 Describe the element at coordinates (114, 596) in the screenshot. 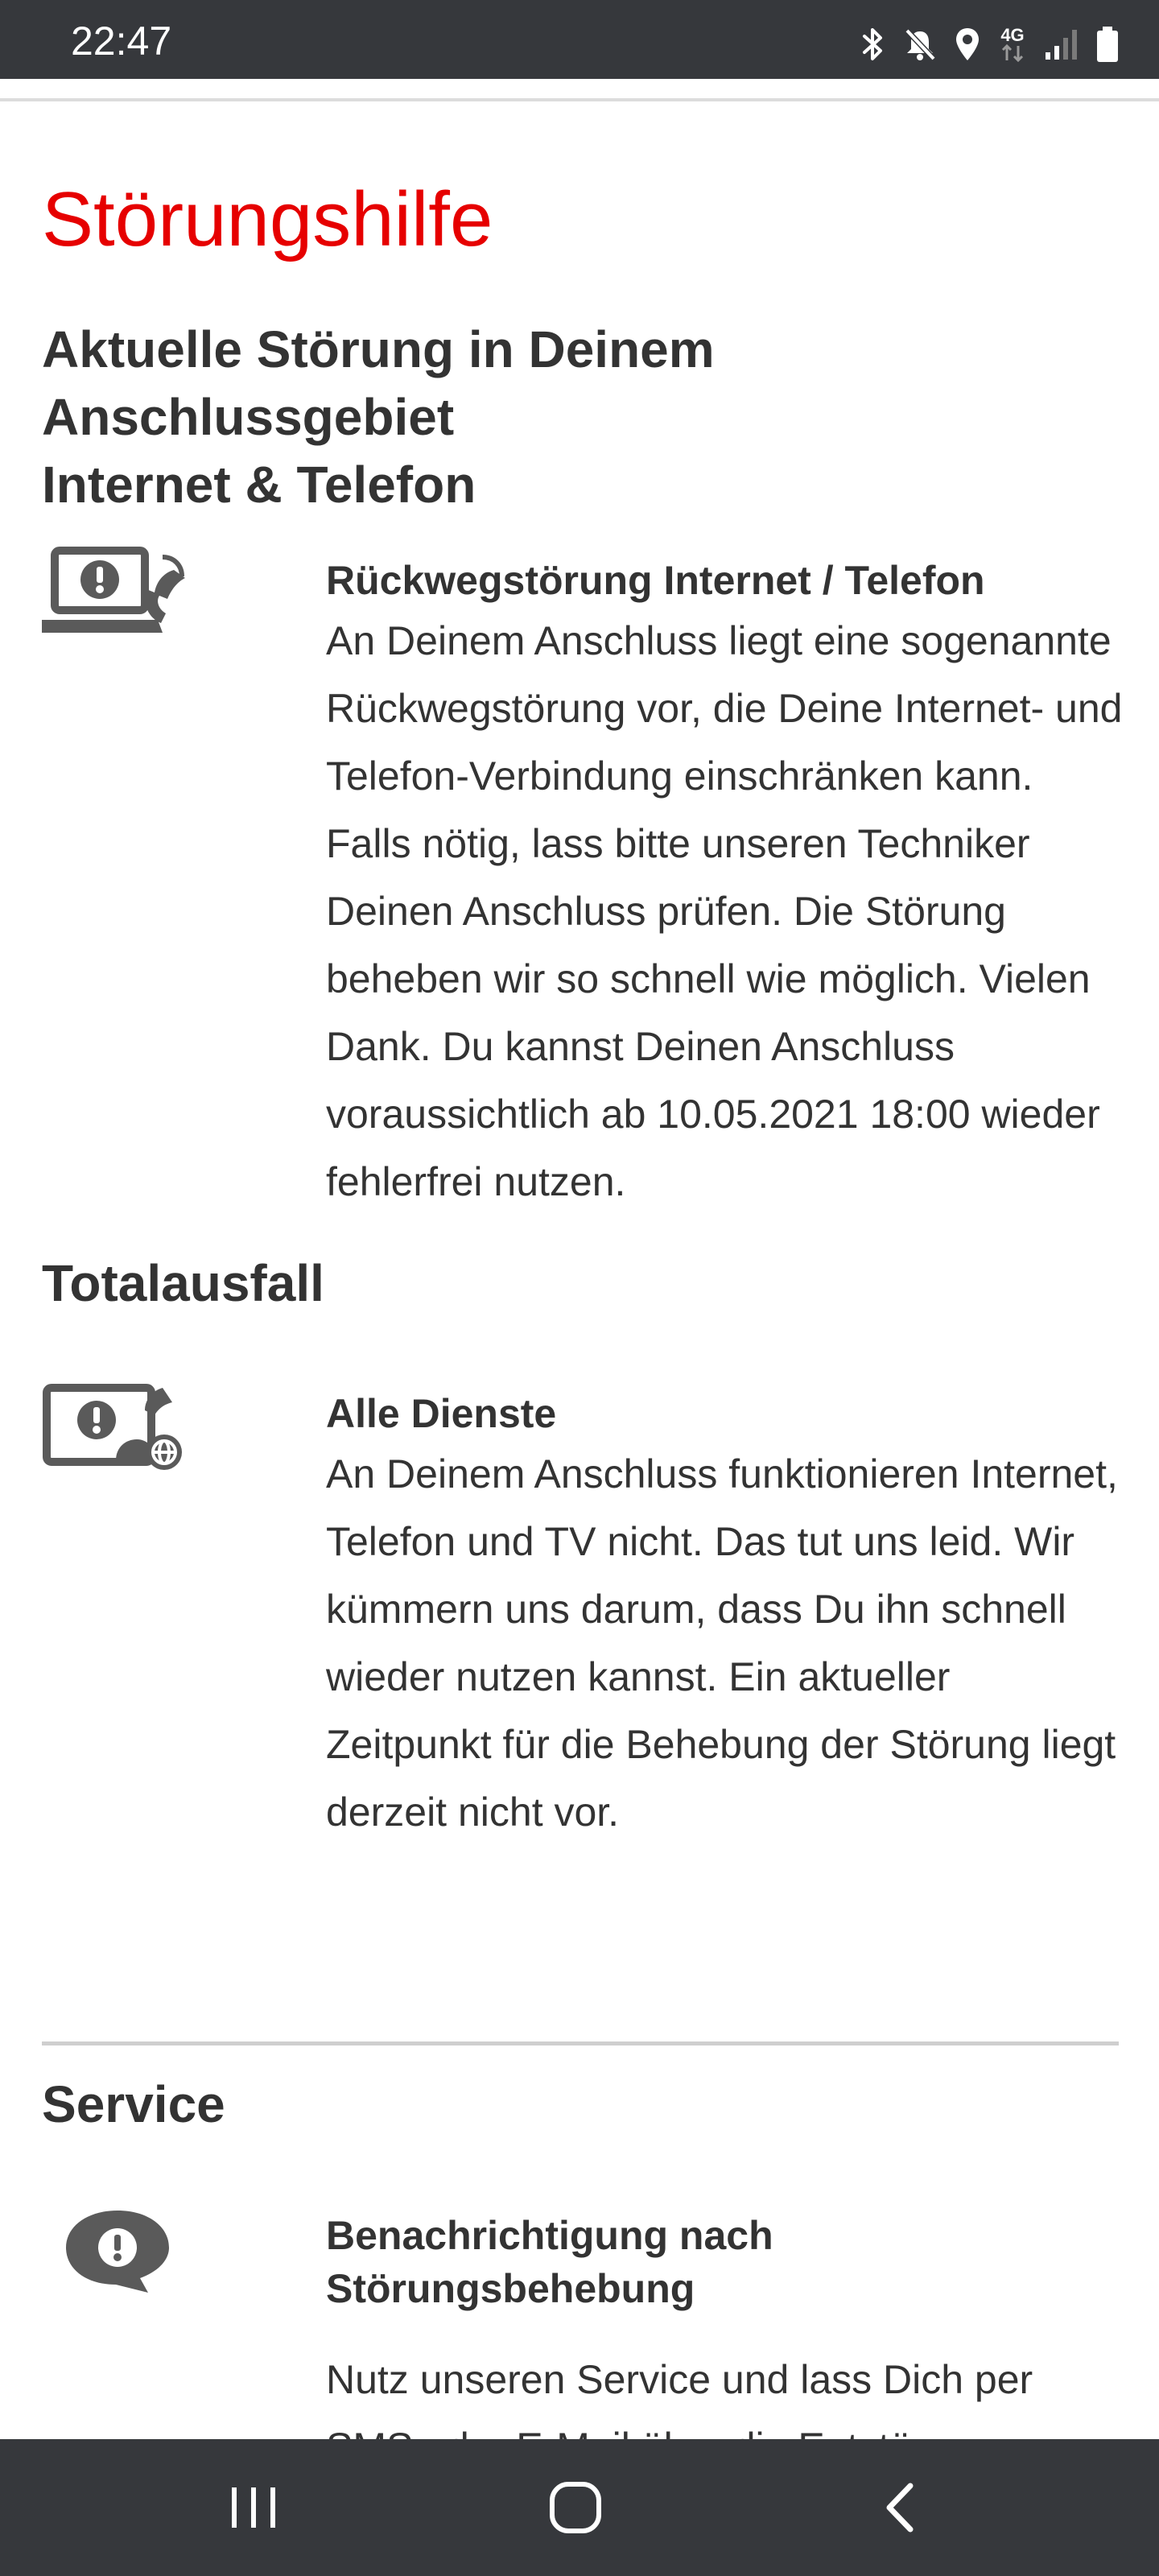

I see `laptop-phone-warning-icon` at that location.